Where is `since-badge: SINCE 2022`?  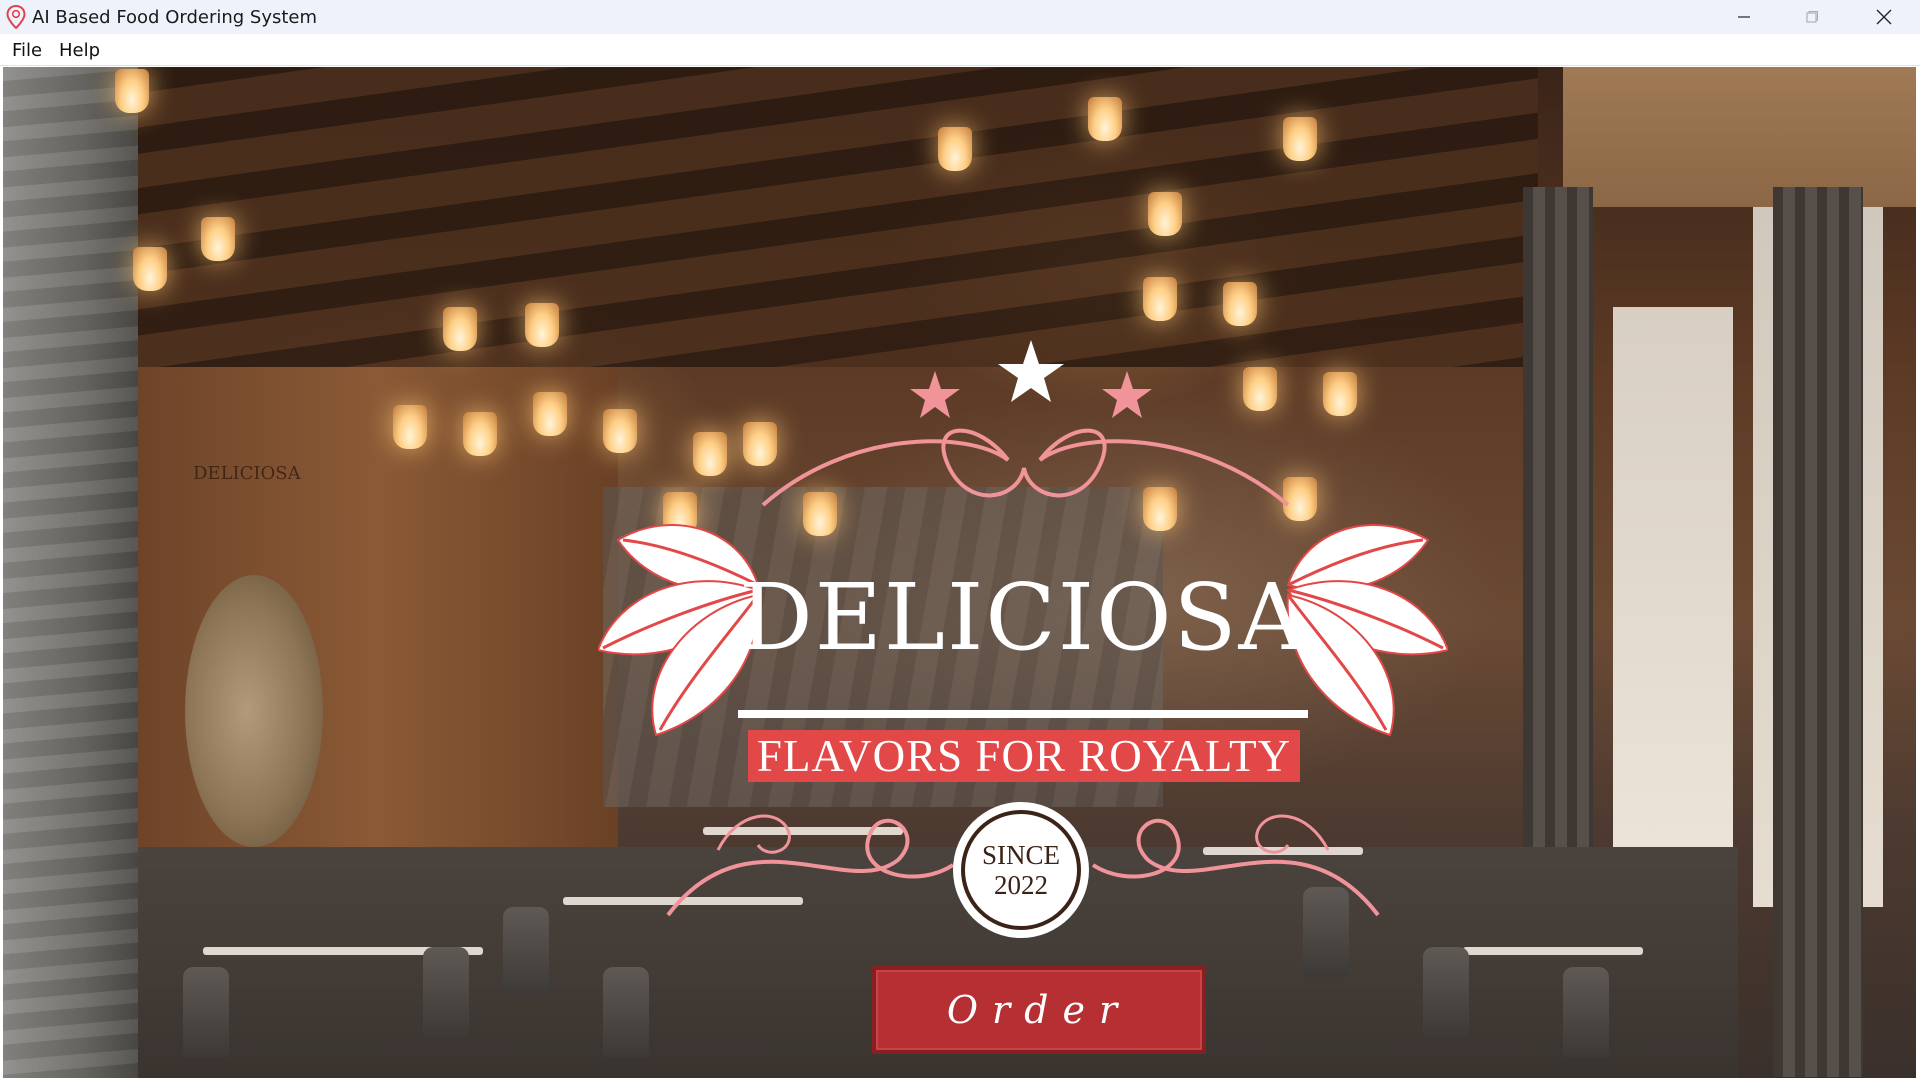 since-badge: SINCE 2022 is located at coordinates (1021, 870).